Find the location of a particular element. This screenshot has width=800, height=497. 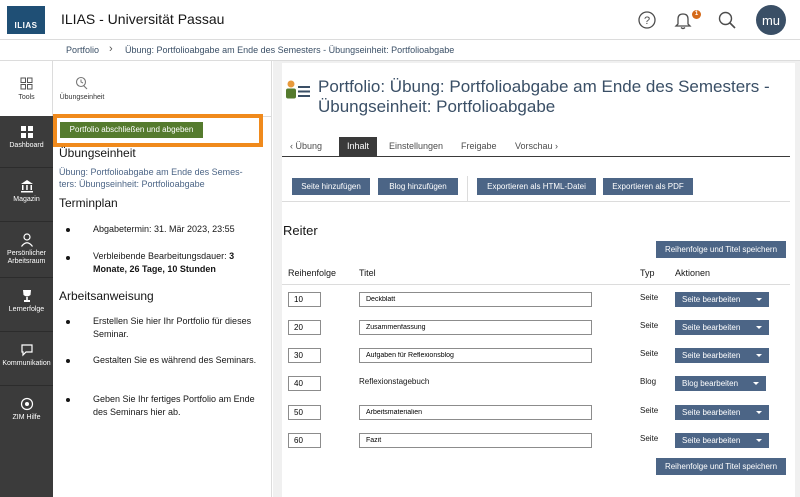

instruction-heading: Arbeitsanweisung is located at coordinates (106, 296).